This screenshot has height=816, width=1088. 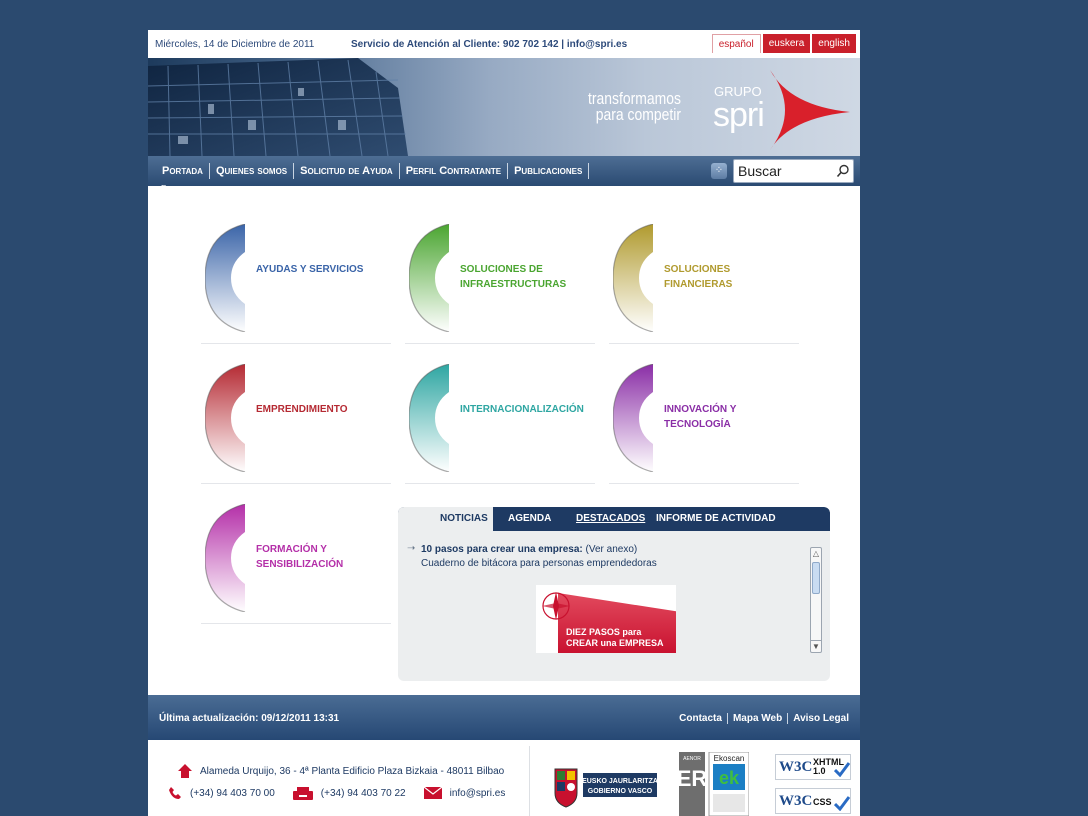 What do you see at coordinates (363, 793) in the screenshot?
I see `fax-number: (+34) 94 403 70 22` at bounding box center [363, 793].